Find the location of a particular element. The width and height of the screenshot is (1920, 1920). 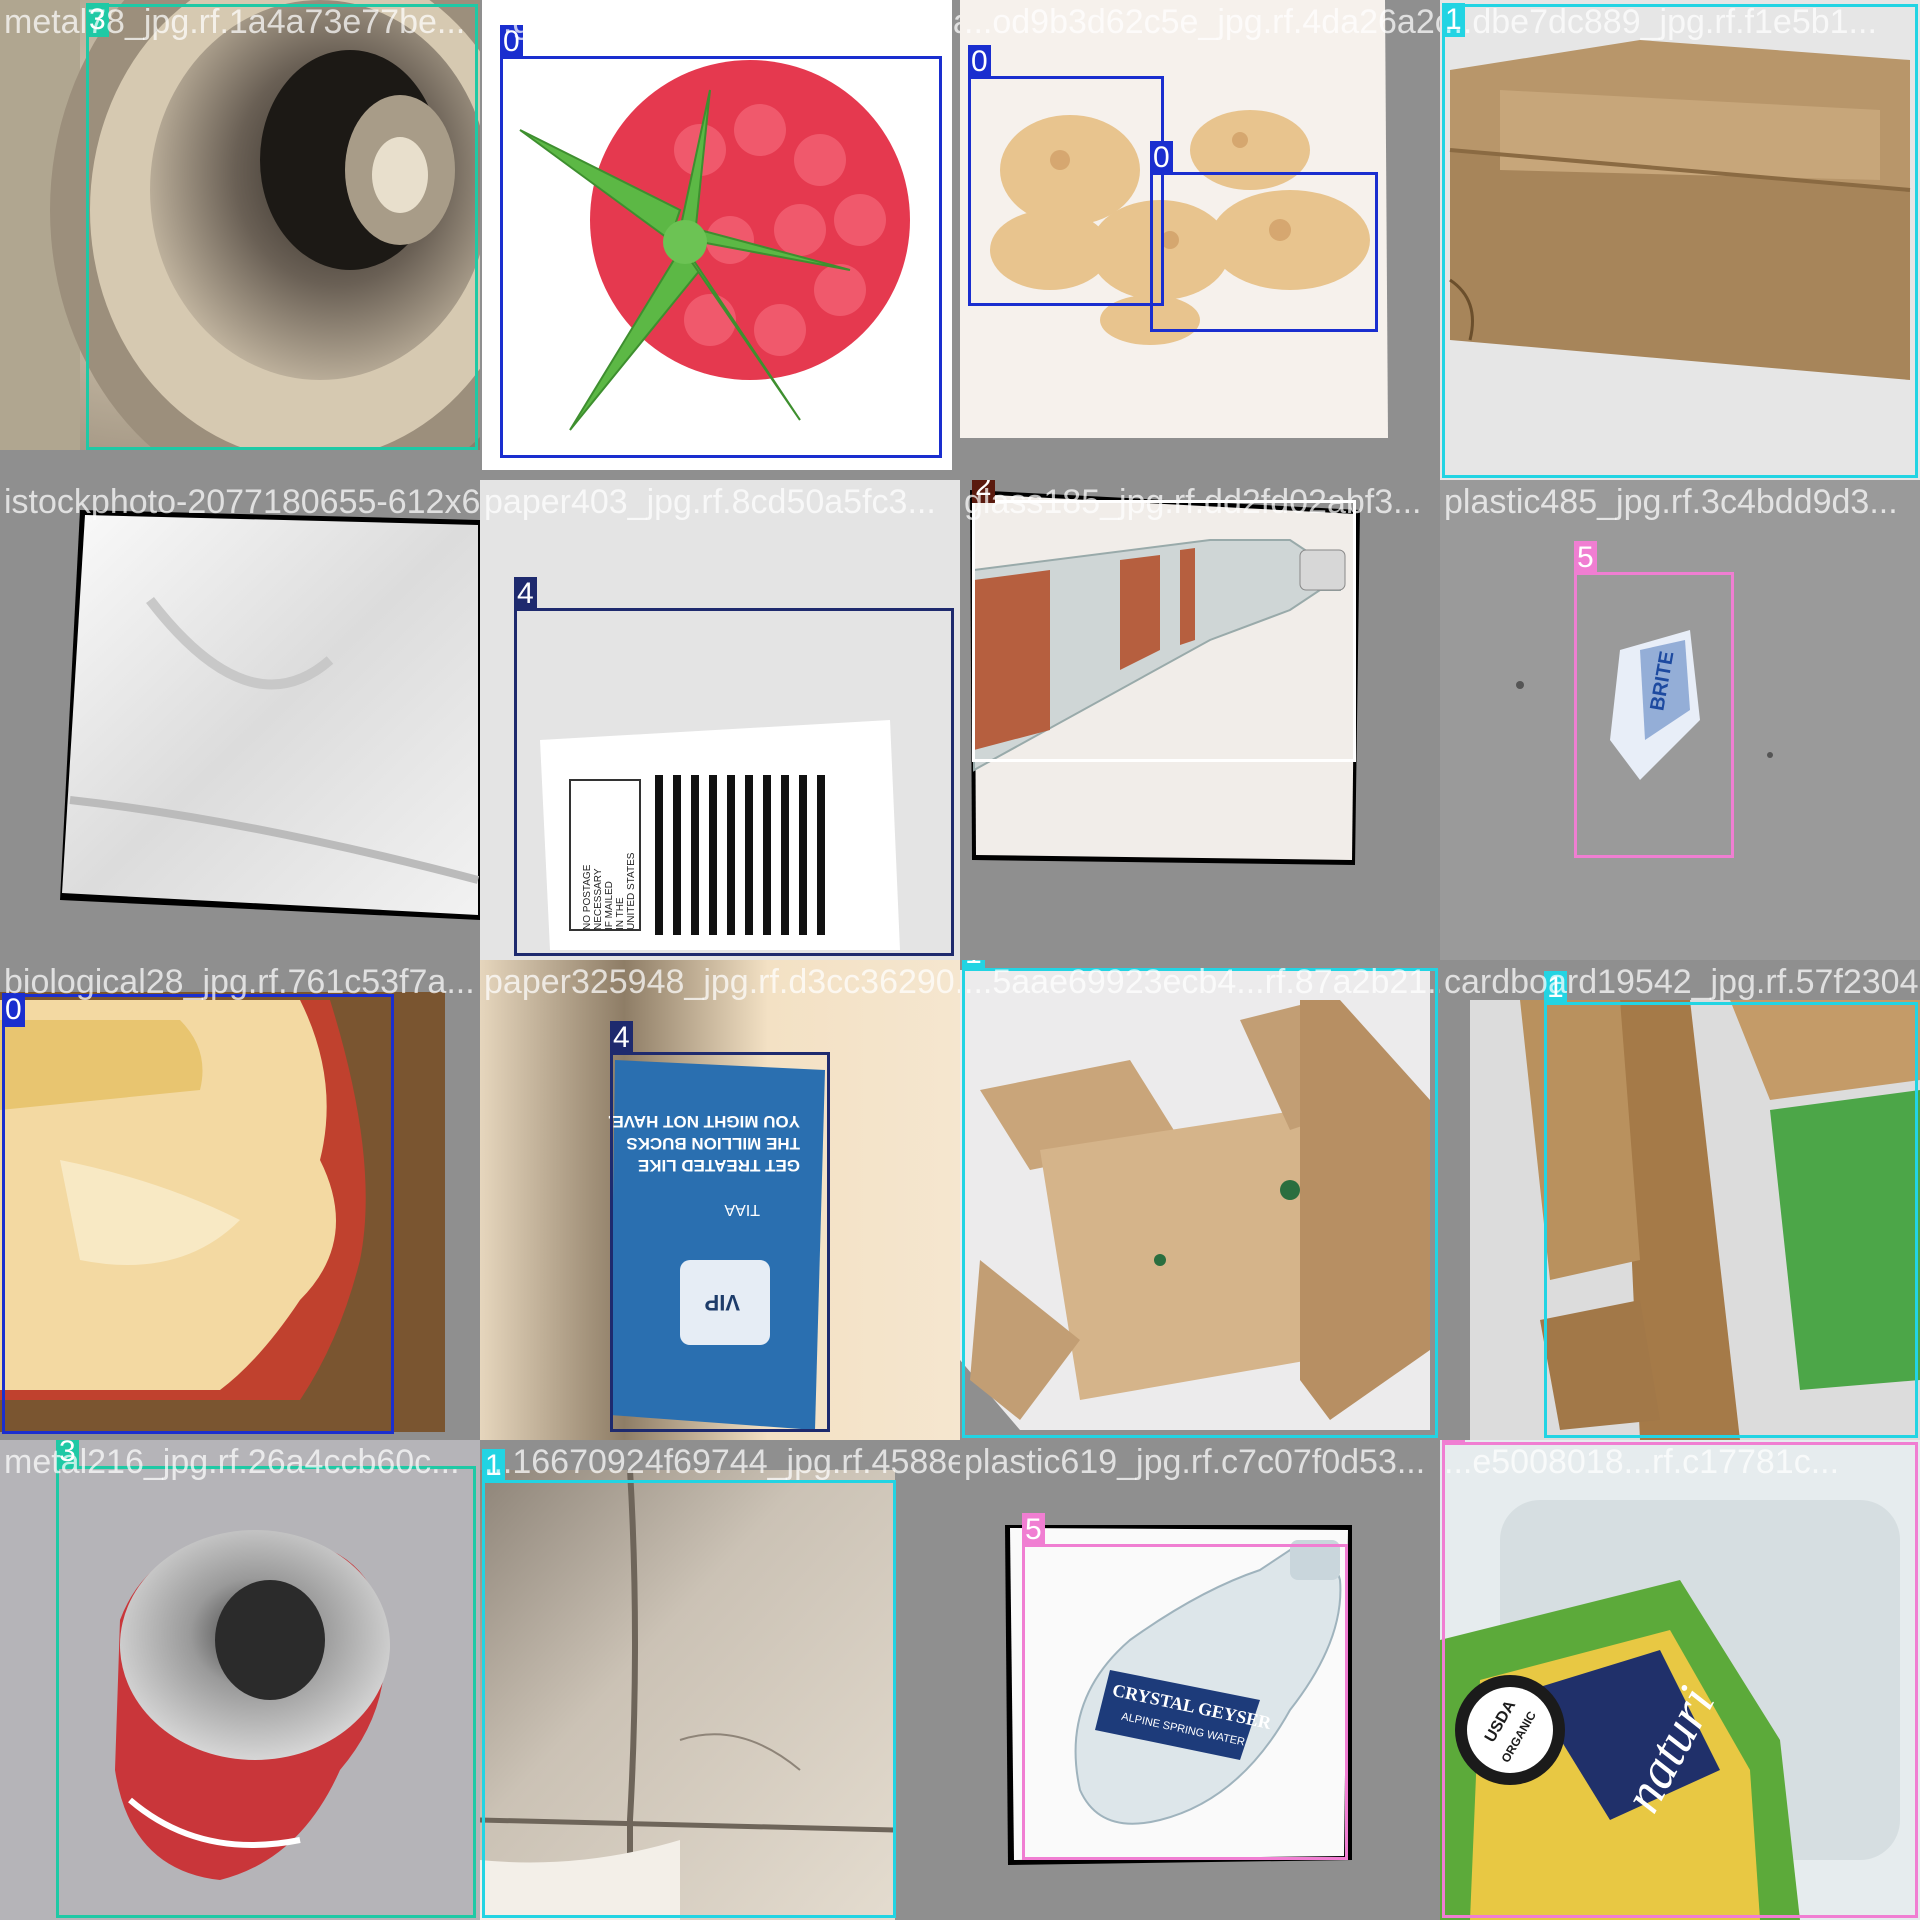

tile-baked-dish: biological28_jpg.rf.761c53f7a... 0 is located at coordinates (240, 1200).